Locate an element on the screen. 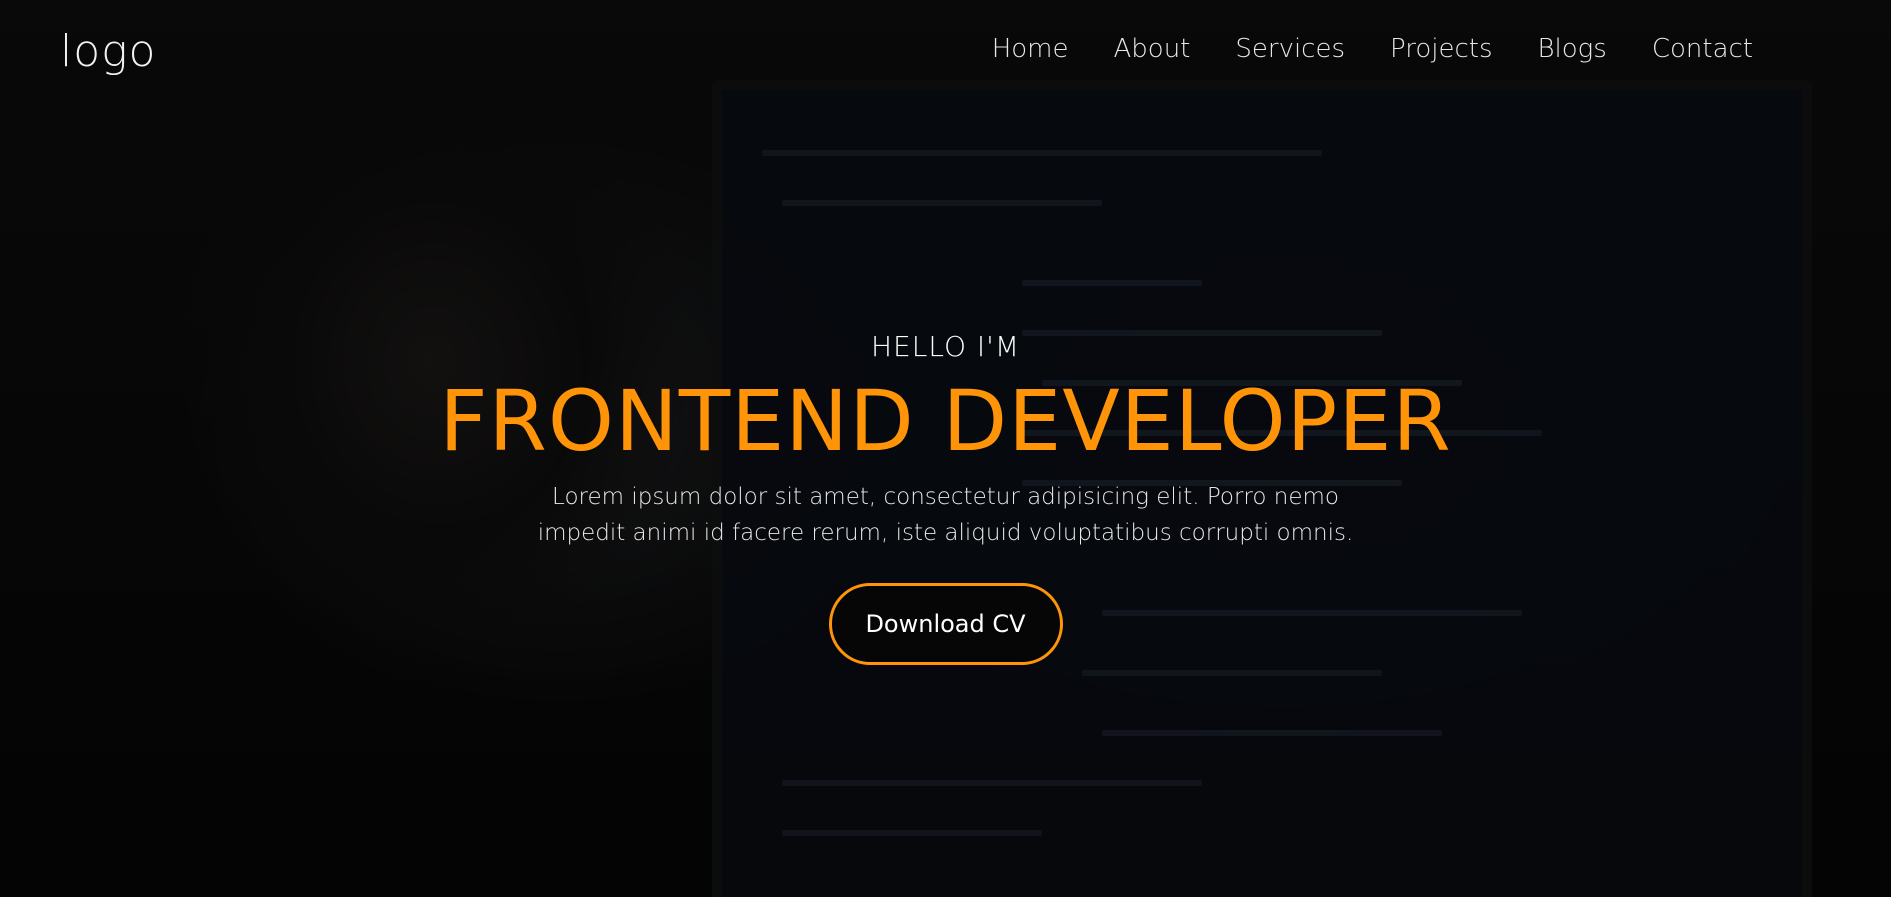 The height and width of the screenshot is (897, 1891). nav-link-about: About is located at coordinates (1152, 49).